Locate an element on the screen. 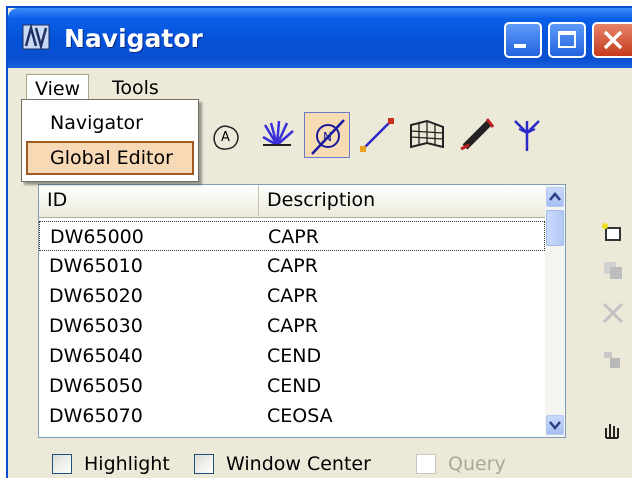  options-row: Highlight Window Center Query is located at coordinates (320, 463).